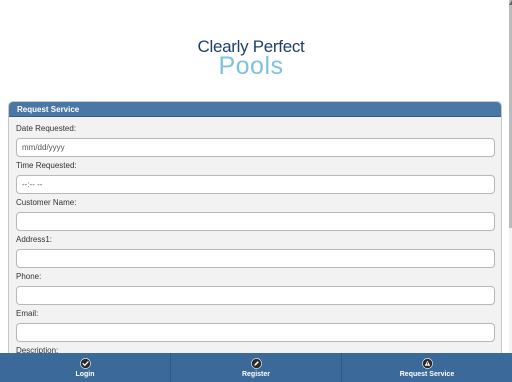  I want to click on nav-register-label: Register, so click(255, 374).